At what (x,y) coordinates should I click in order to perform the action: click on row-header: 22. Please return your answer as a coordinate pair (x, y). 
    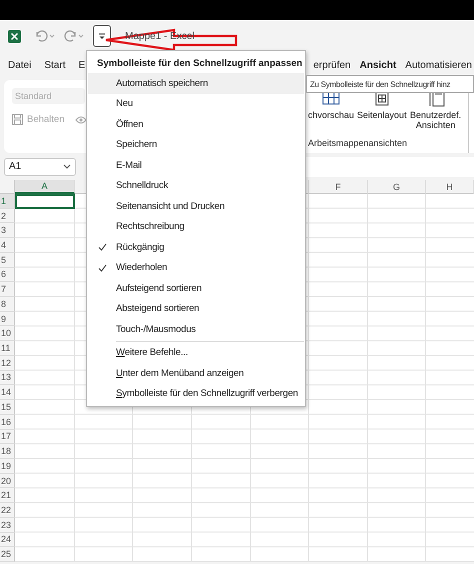
    Looking at the image, I should click on (7, 510).